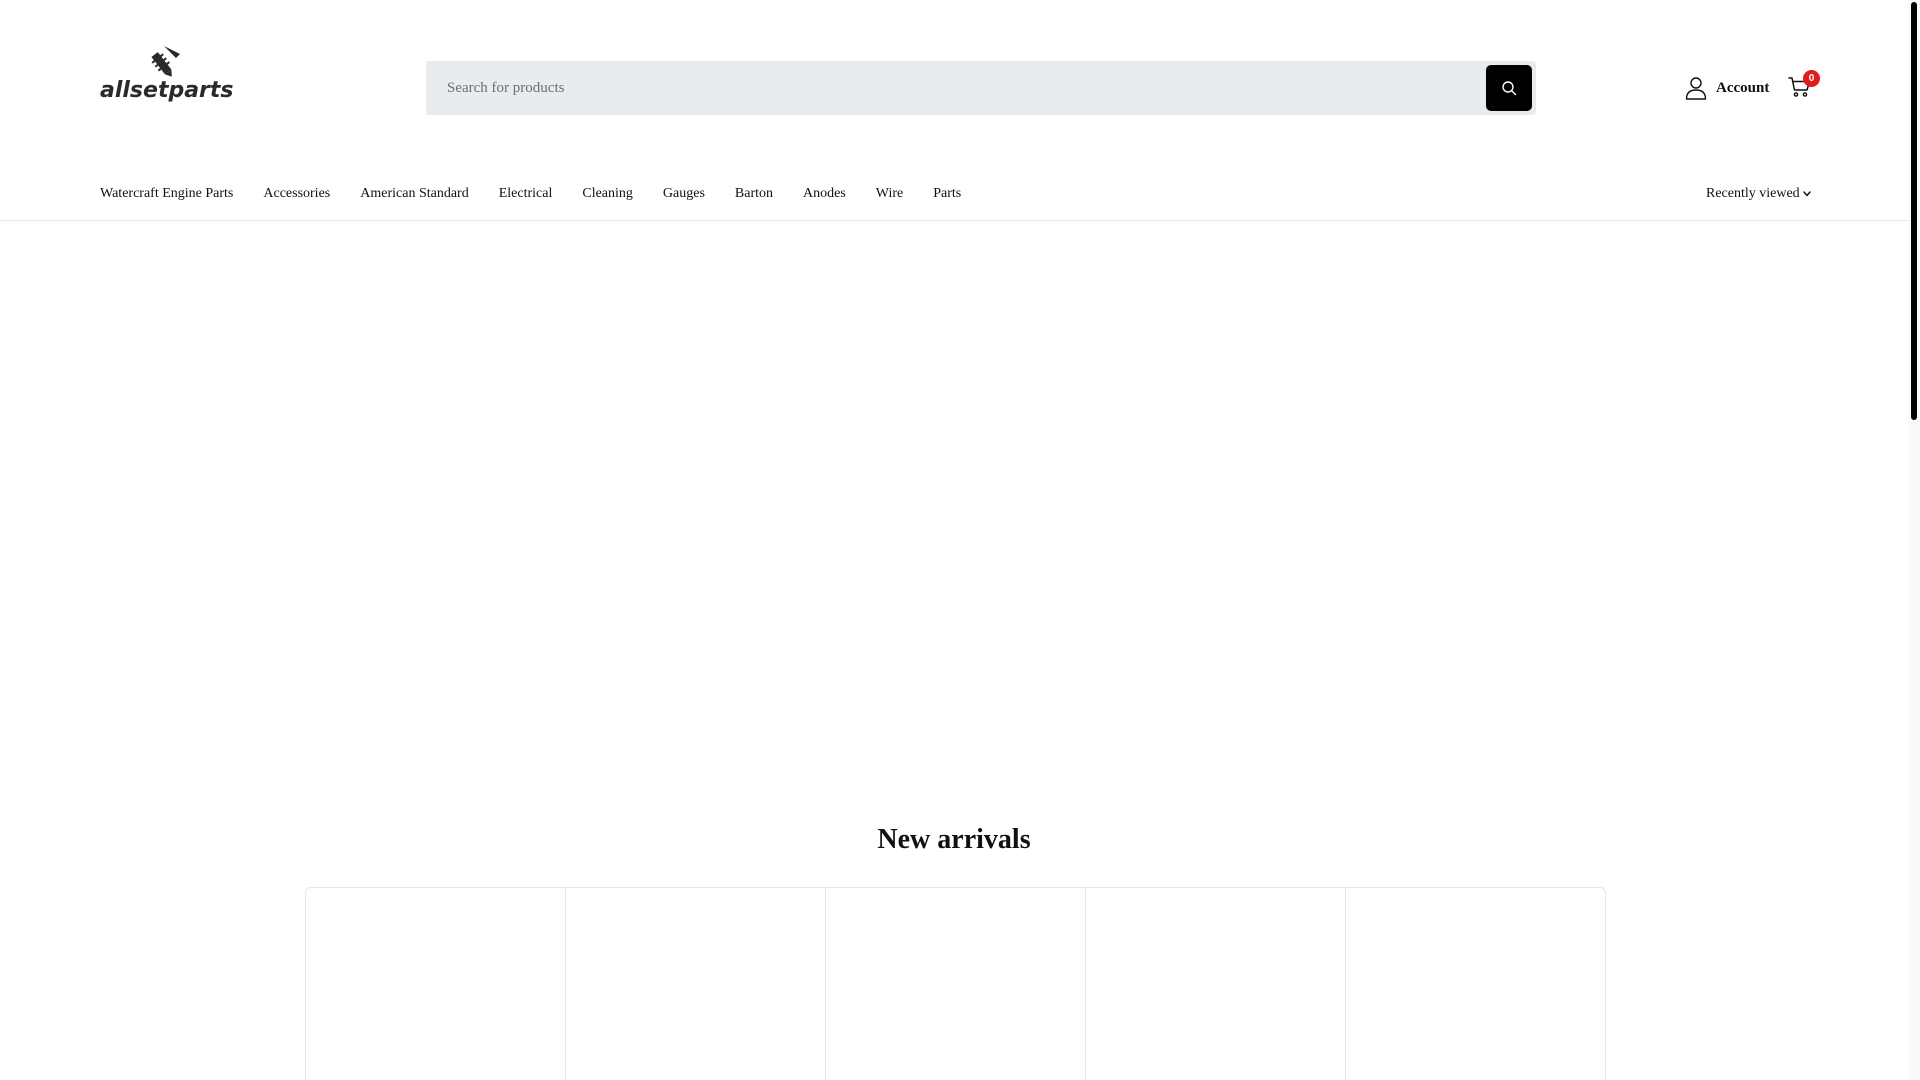 Image resolution: width=1920 pixels, height=1080 pixels. I want to click on user-icon, so click(1696, 88).